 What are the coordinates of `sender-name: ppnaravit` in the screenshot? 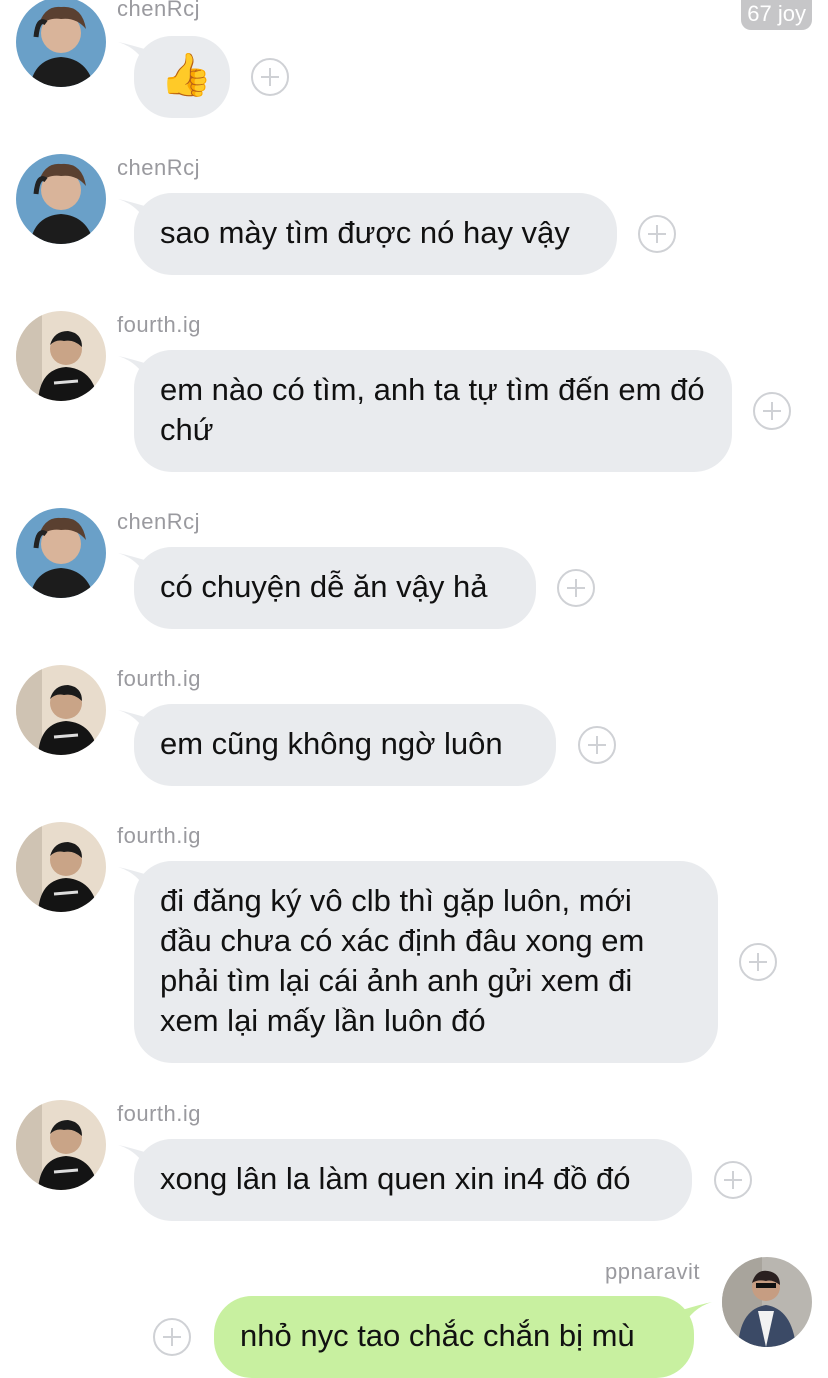 It's located at (653, 1271).